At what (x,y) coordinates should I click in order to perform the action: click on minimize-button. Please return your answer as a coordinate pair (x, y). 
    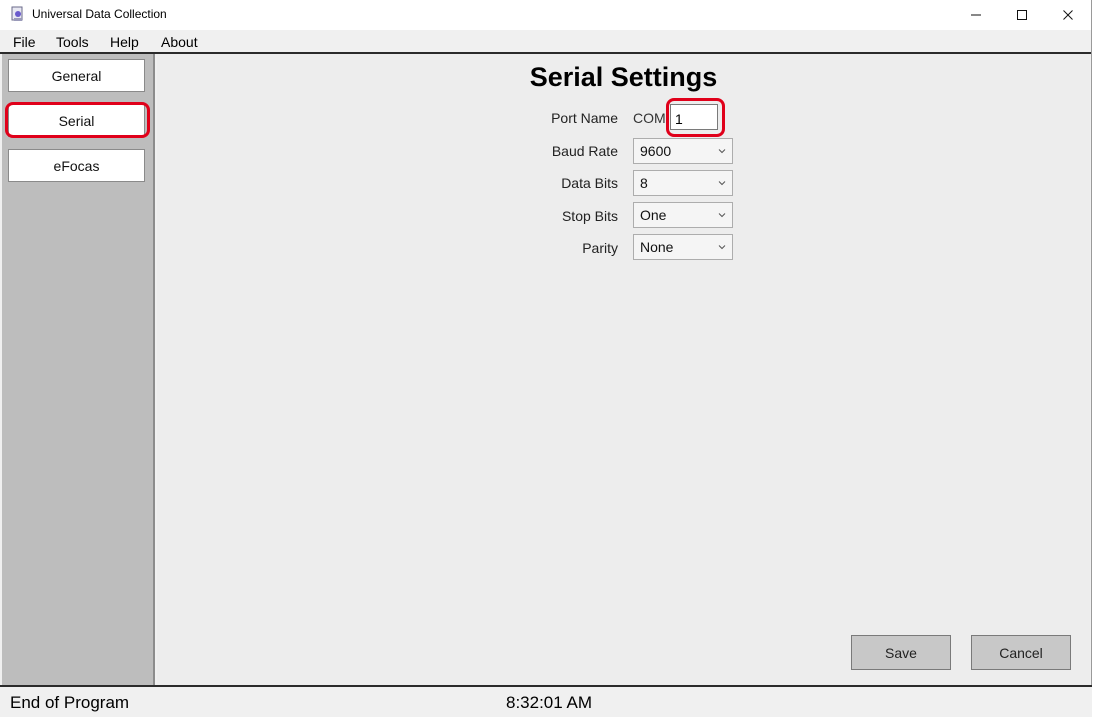
    Looking at the image, I should click on (976, 15).